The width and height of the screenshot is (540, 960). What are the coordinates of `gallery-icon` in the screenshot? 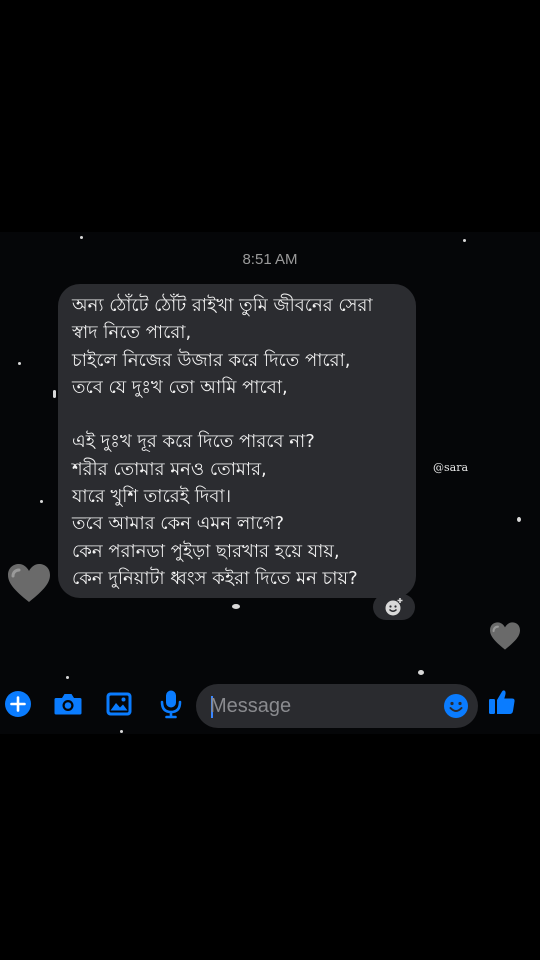 It's located at (119, 704).